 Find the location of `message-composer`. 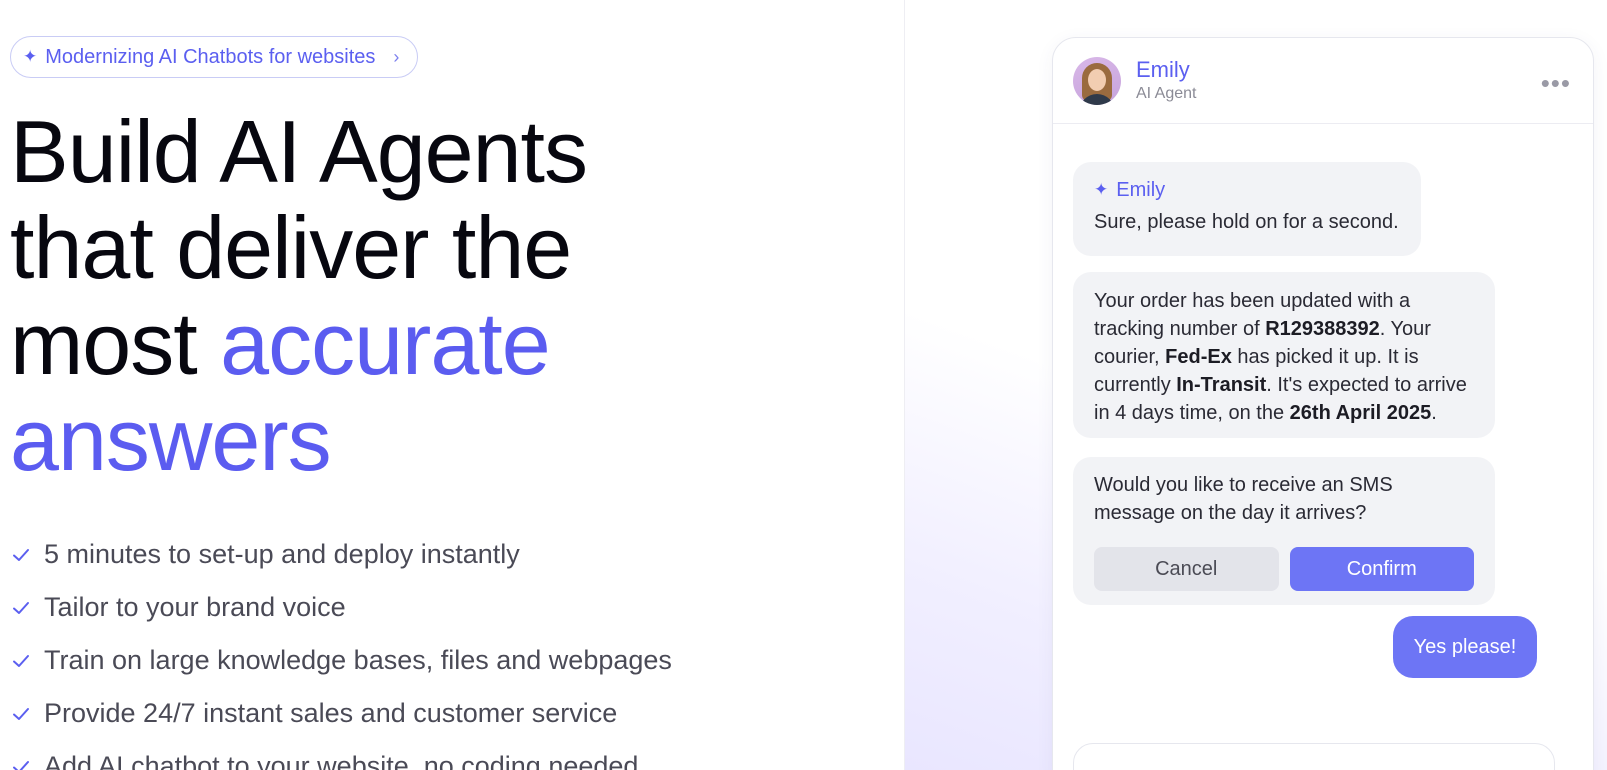

message-composer is located at coordinates (1314, 756).